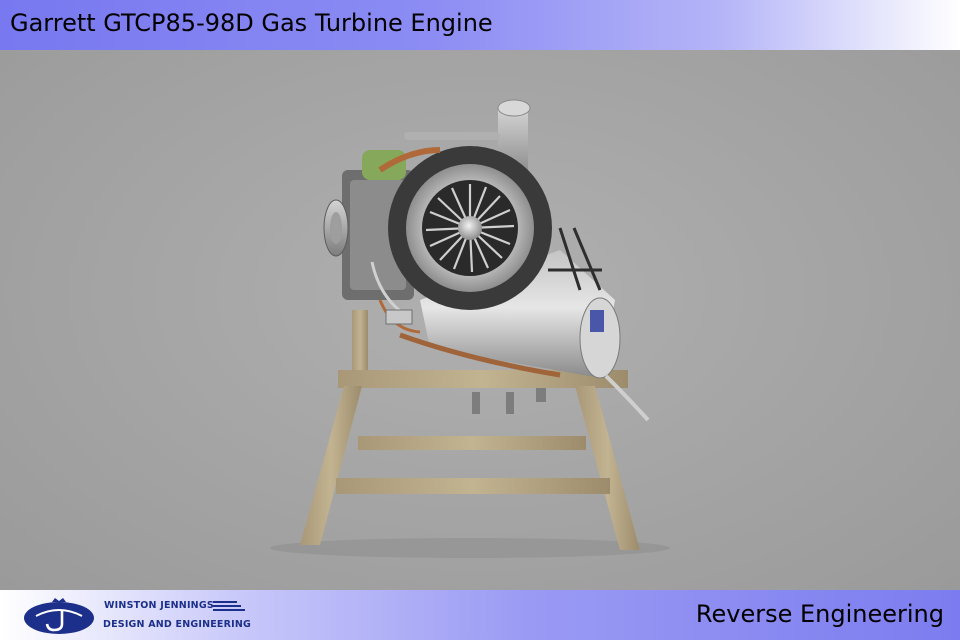 The width and height of the screenshot is (960, 640). Describe the element at coordinates (470, 228) in the screenshot. I see `compressor-intake` at that location.